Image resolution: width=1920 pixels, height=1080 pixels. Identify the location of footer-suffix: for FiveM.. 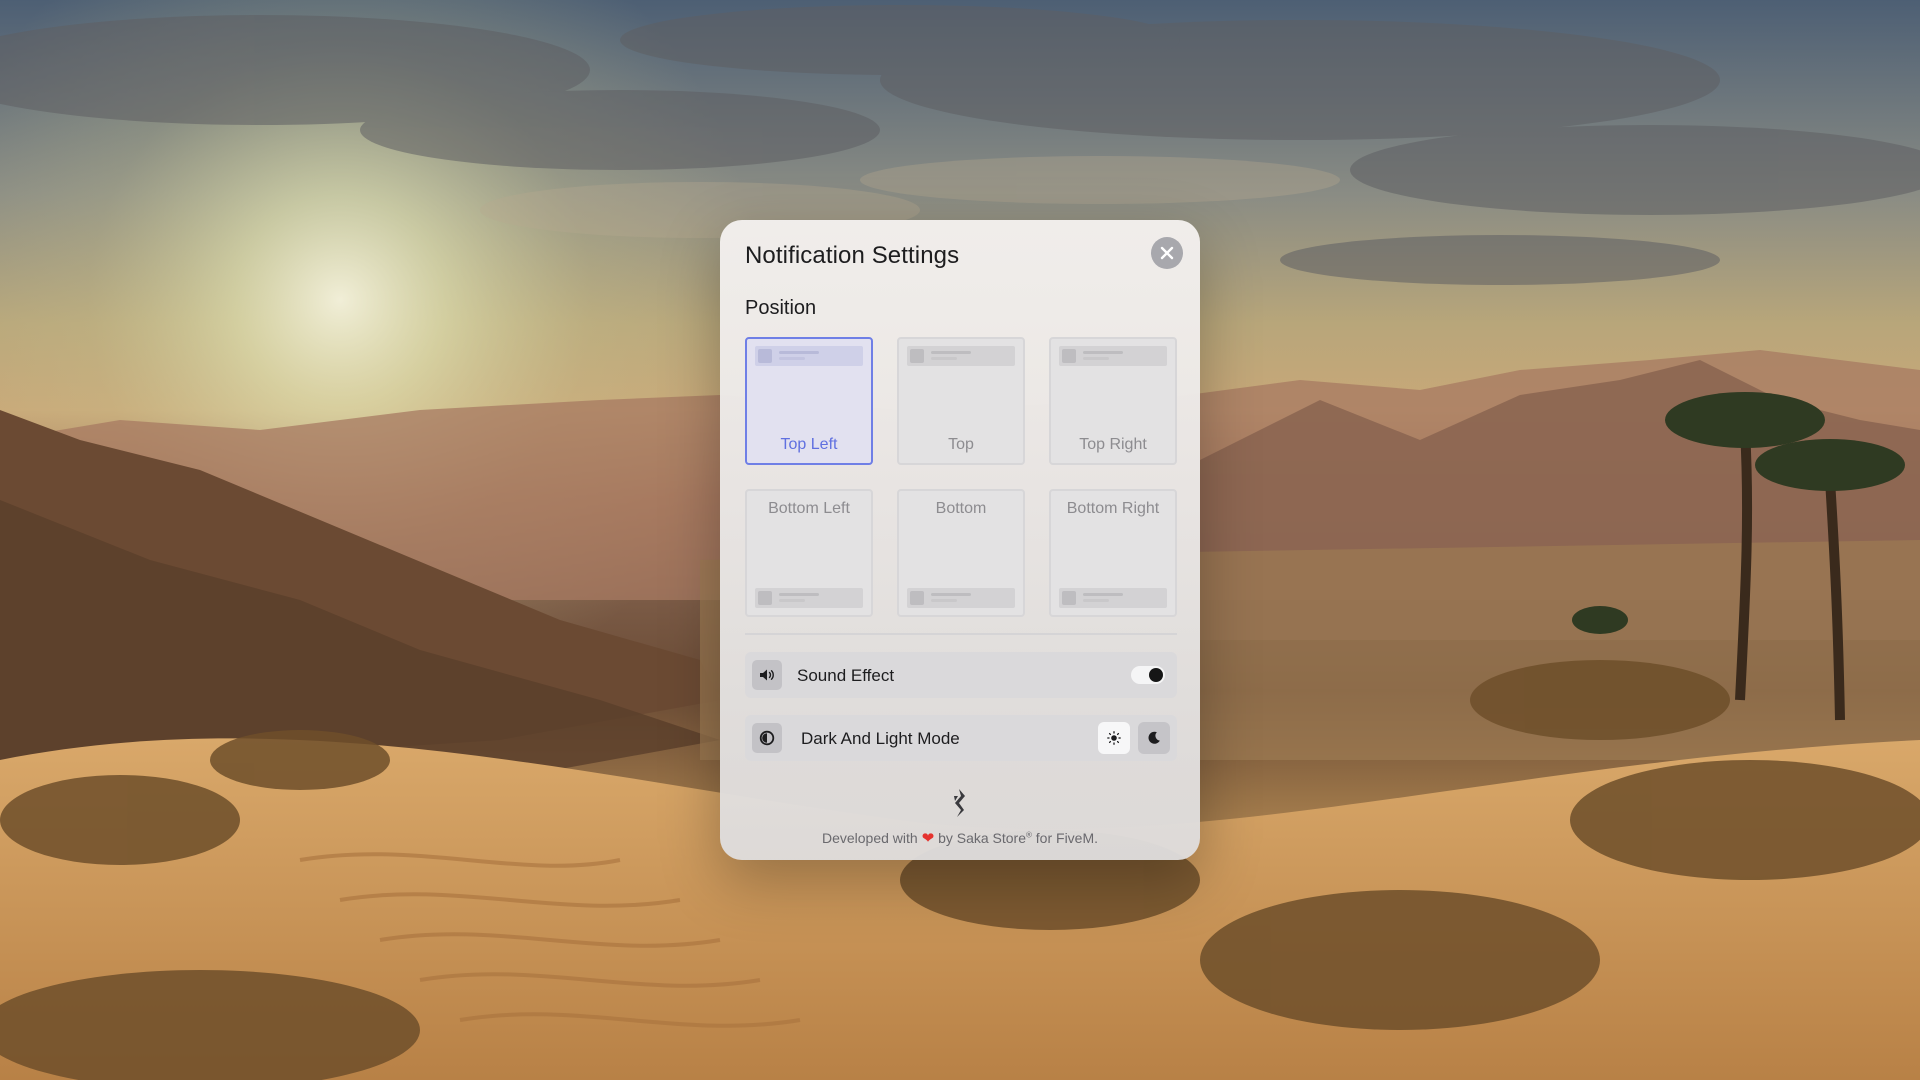
(1067, 838).